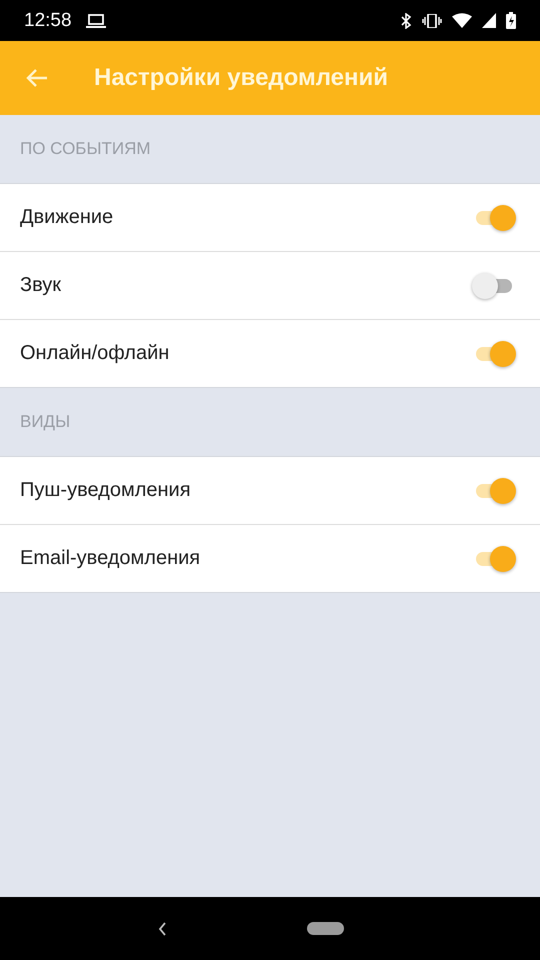 The image size is (540, 960). What do you see at coordinates (96, 21) in the screenshot?
I see `laptop-icon` at bounding box center [96, 21].